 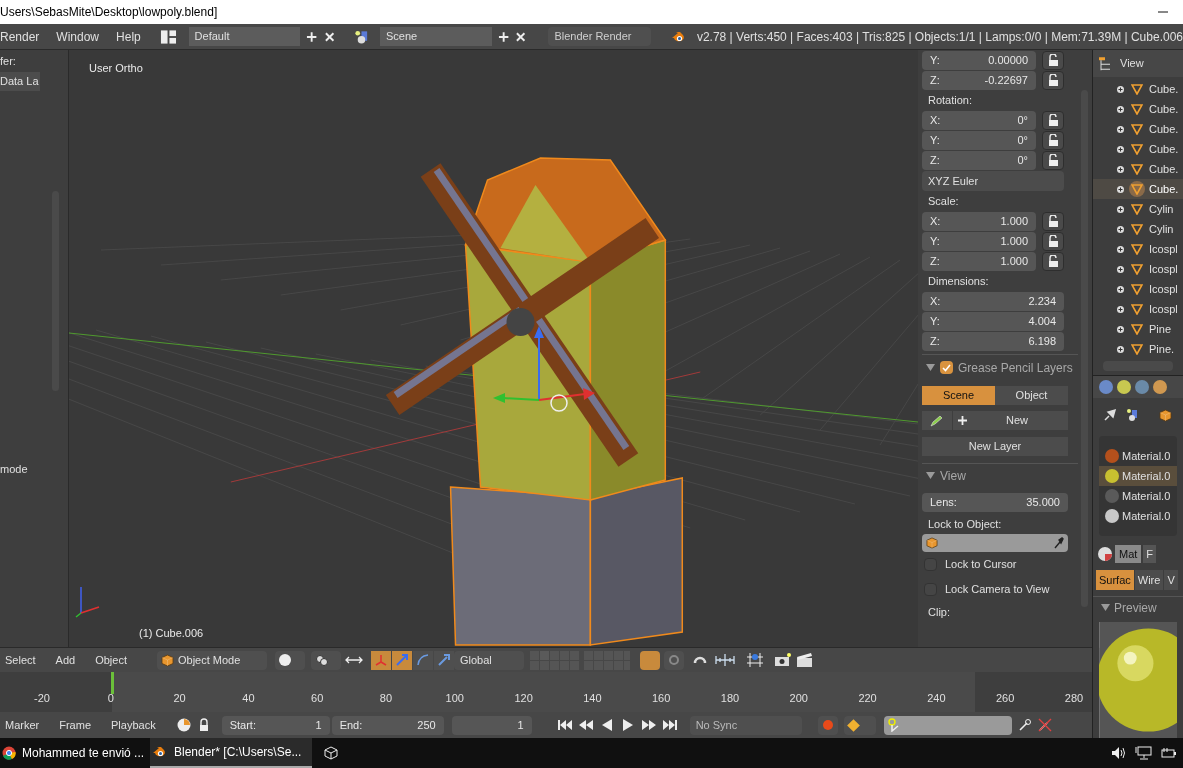 What do you see at coordinates (128, 36) in the screenshot?
I see `menu-item: Help` at bounding box center [128, 36].